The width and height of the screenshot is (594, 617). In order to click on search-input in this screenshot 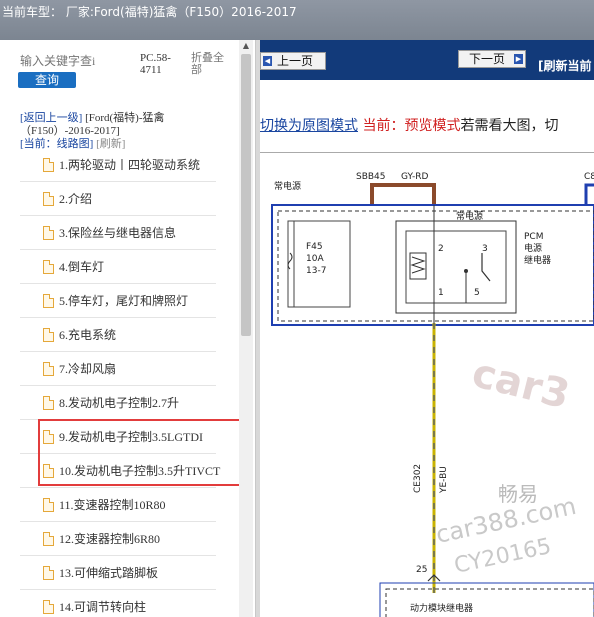, I will do `click(77, 61)`.